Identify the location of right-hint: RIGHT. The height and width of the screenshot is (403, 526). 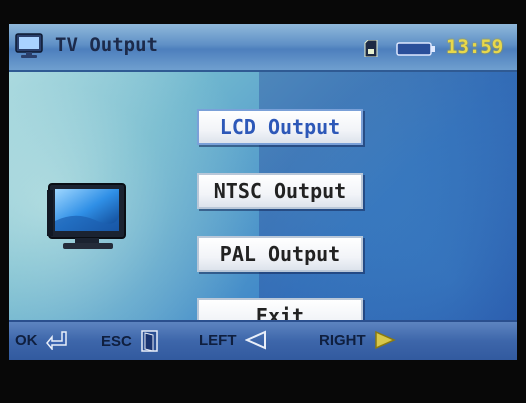
(357, 340).